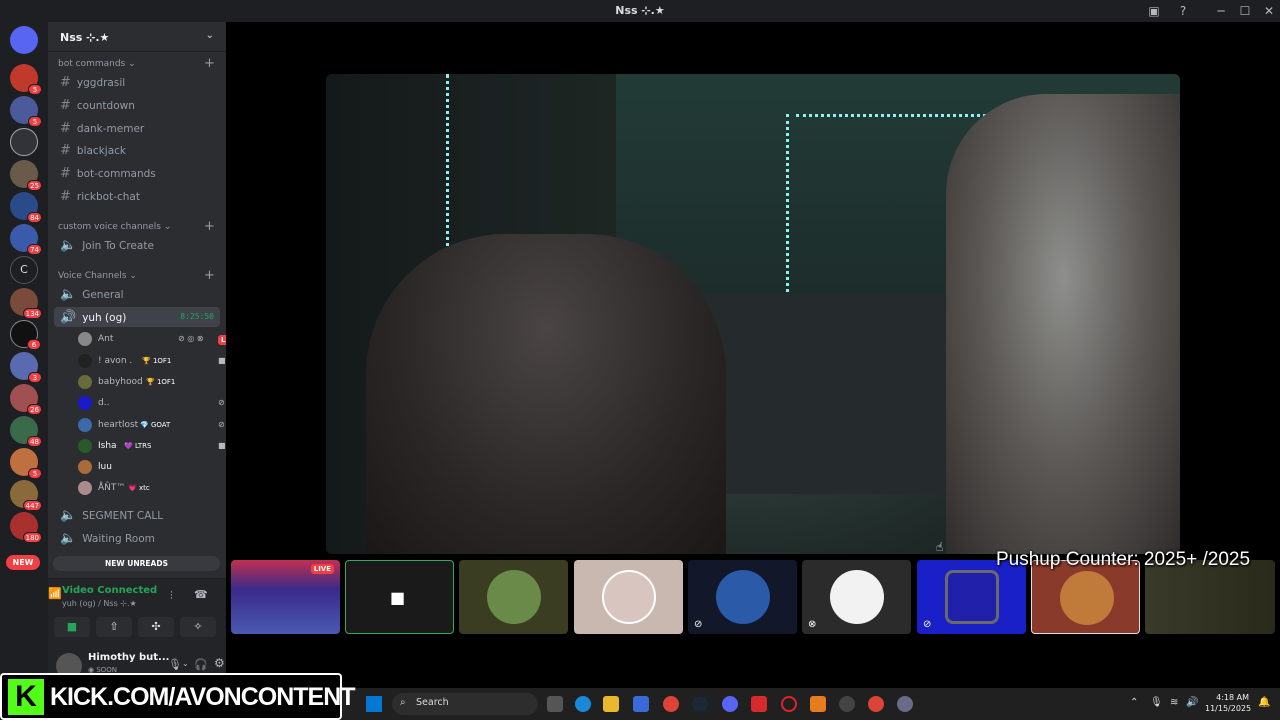 Image resolution: width=1280 pixels, height=720 pixels. What do you see at coordinates (1174, 702) in the screenshot?
I see `wifi-icon: ≋` at bounding box center [1174, 702].